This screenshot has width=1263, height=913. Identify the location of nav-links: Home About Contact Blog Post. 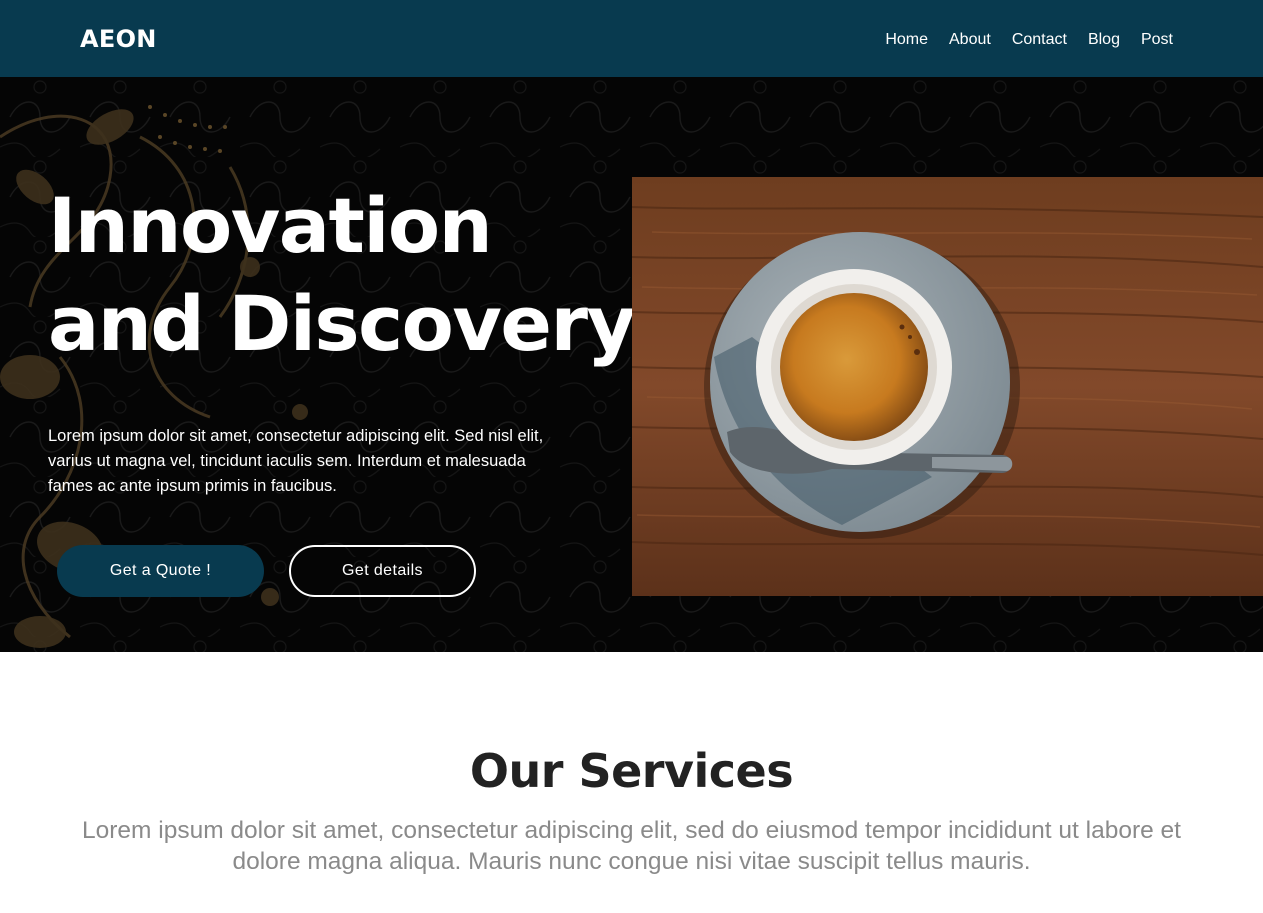
(1029, 40).